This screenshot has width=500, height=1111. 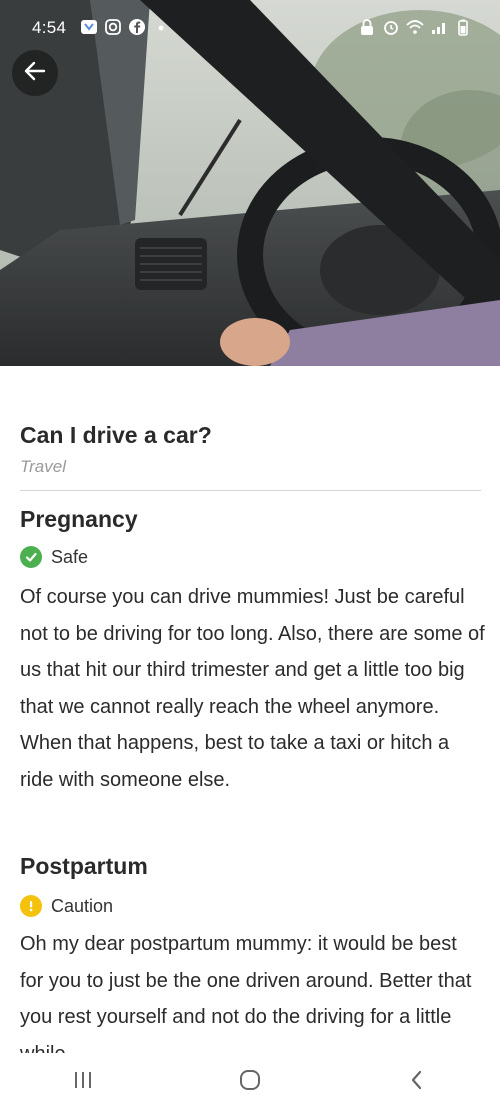 I want to click on back-chevron-icon, so click(x=417, y=1082).